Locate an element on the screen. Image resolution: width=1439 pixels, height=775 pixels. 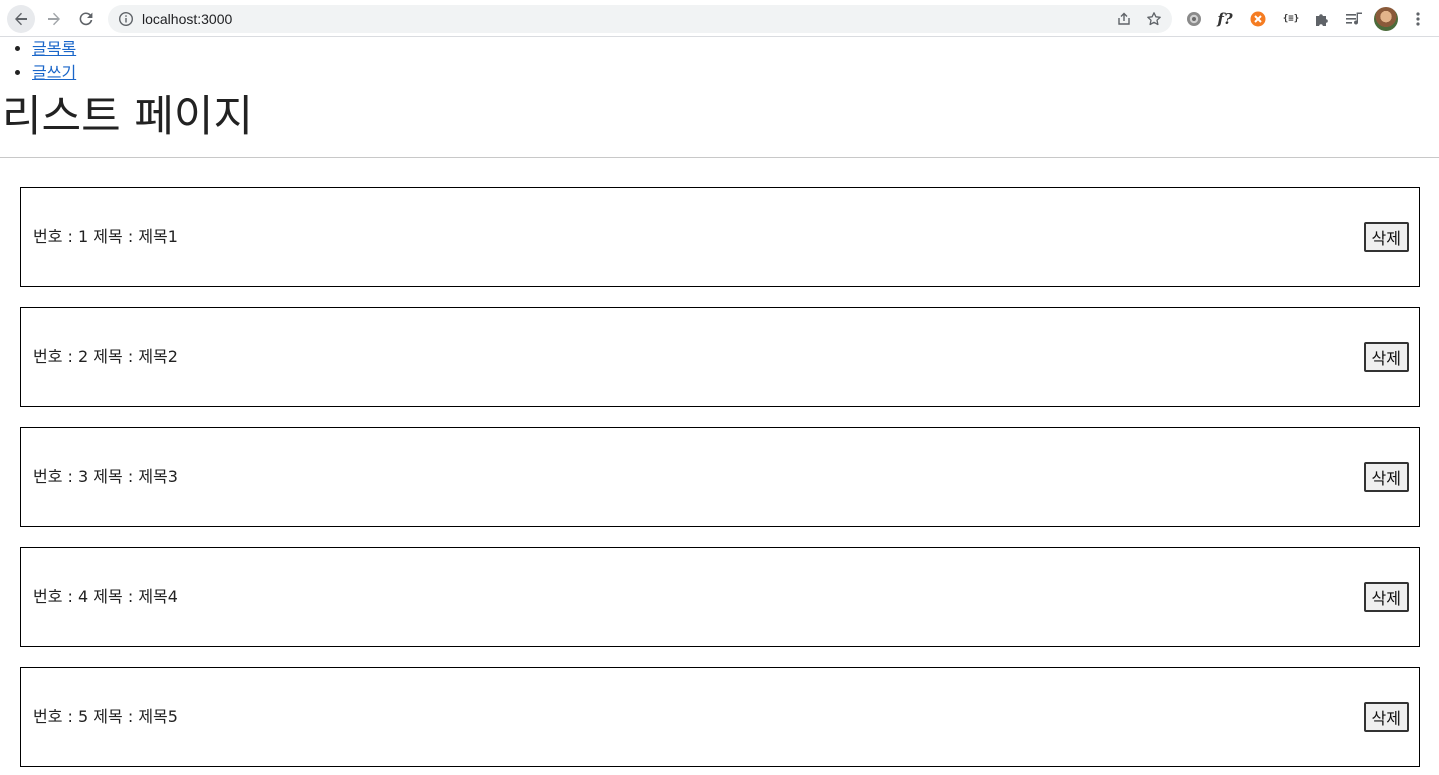
settings-icon is located at coordinates (1194, 19).